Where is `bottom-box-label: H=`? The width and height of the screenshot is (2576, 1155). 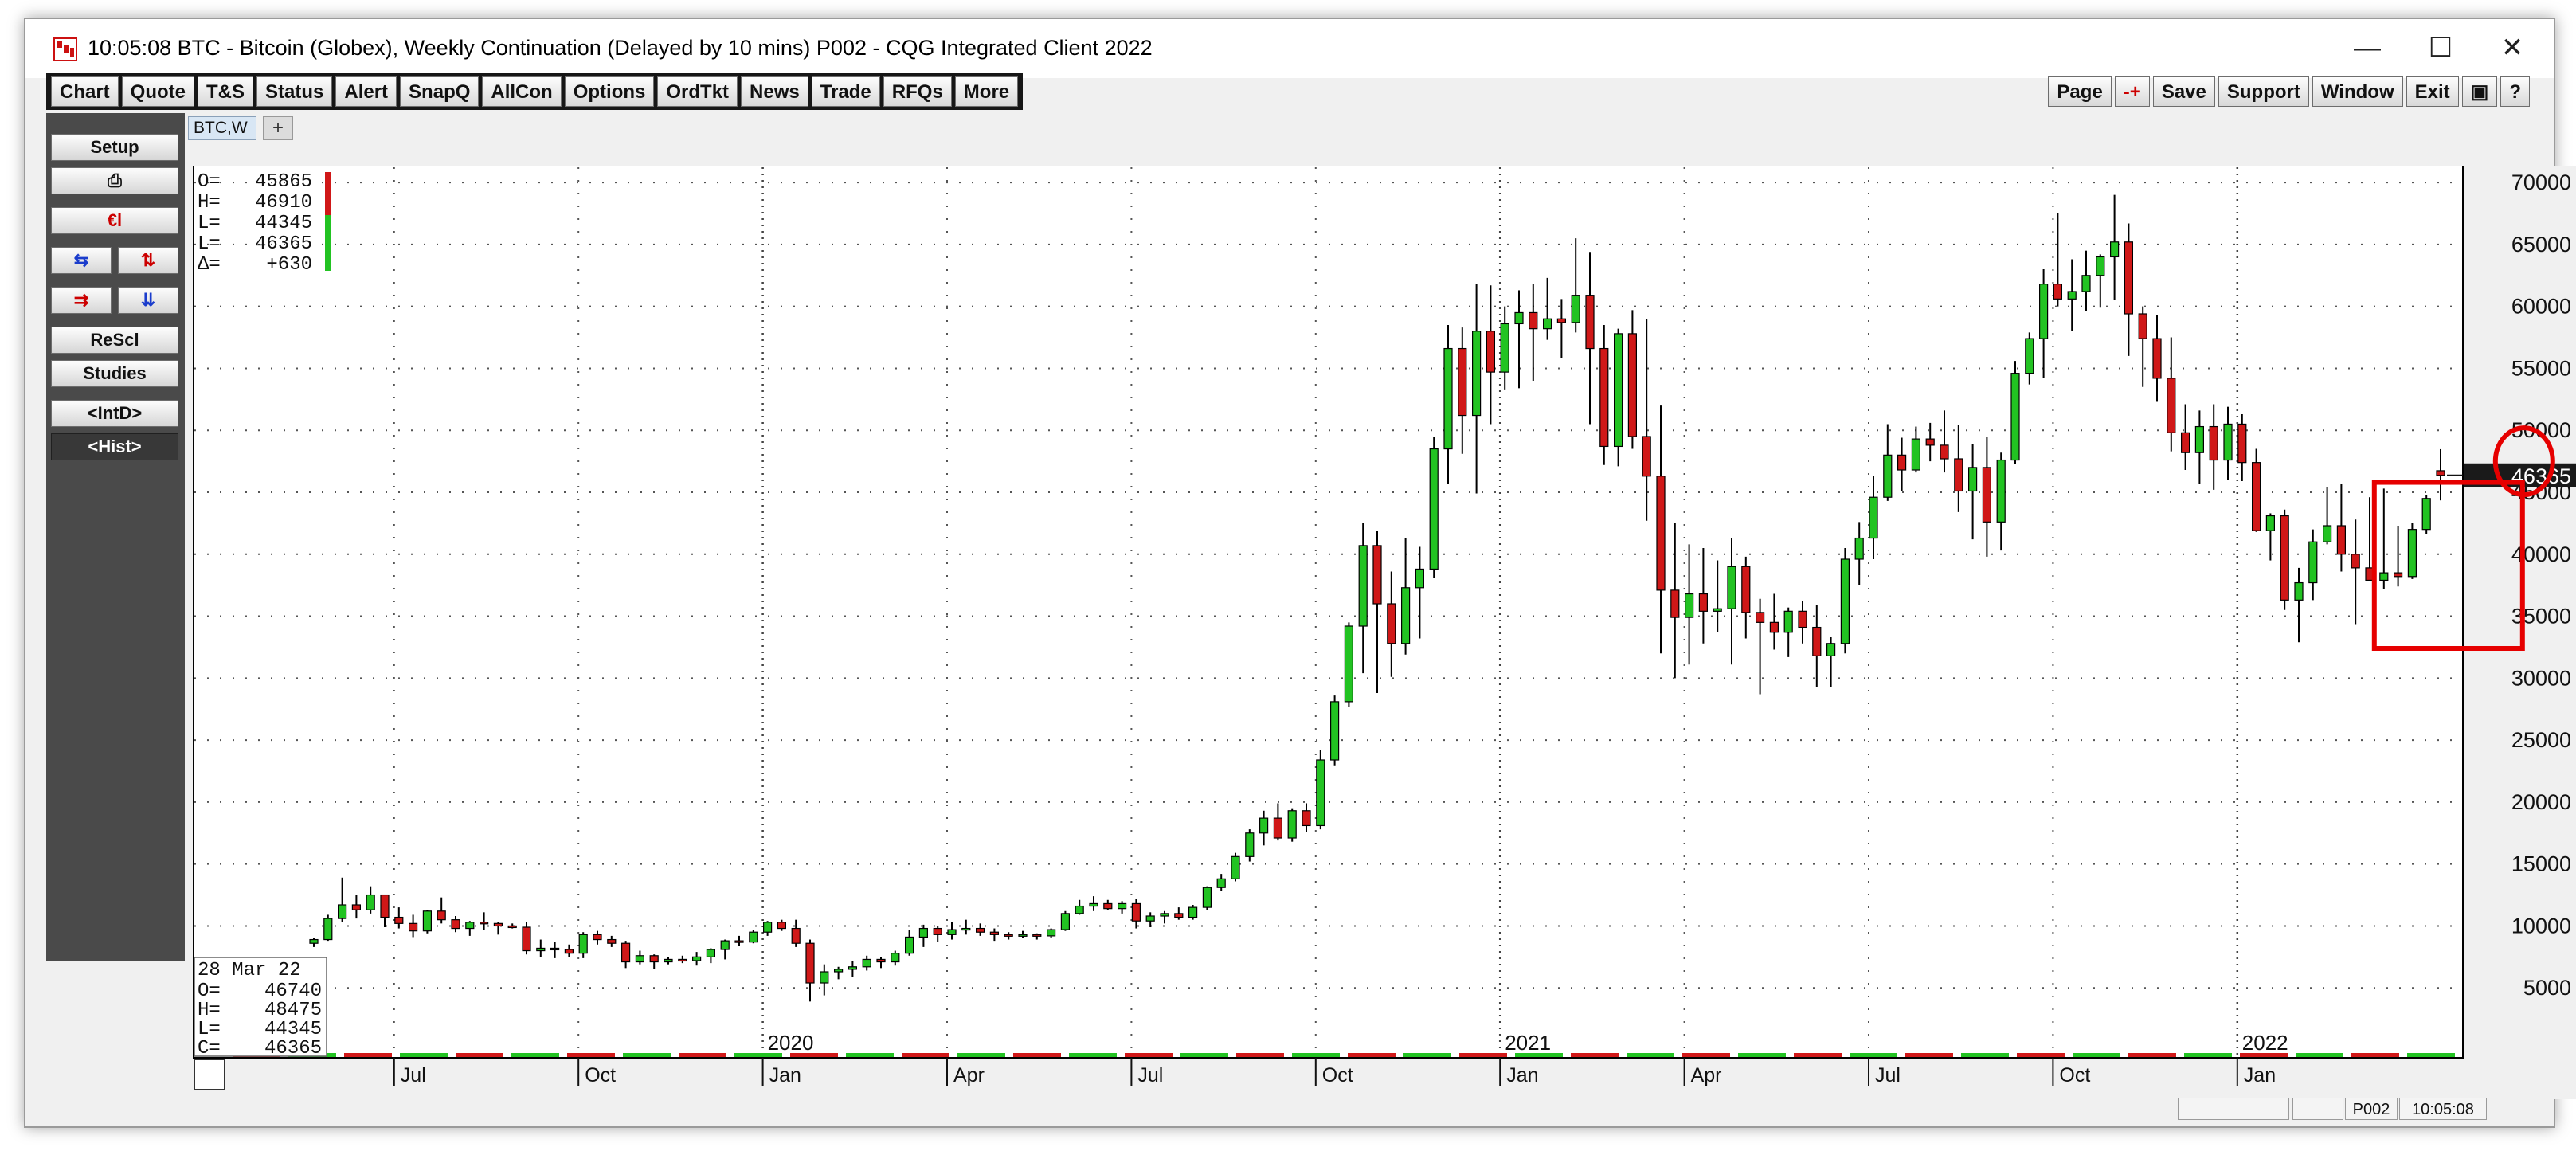
bottom-box-label: H= is located at coordinates (209, 1010).